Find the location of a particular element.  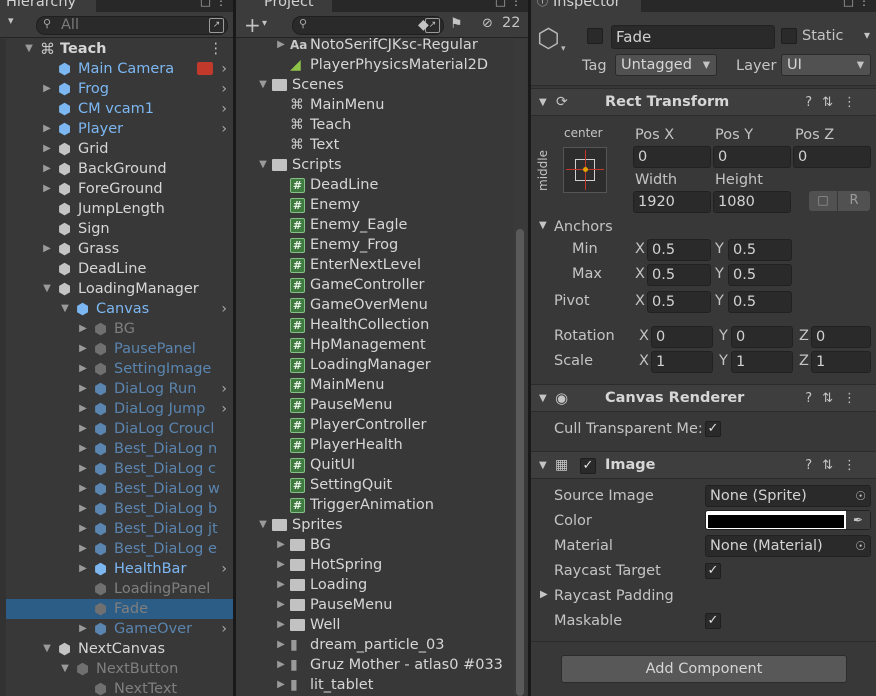

static-dropdown-icon: ▾ is located at coordinates (867, 35).